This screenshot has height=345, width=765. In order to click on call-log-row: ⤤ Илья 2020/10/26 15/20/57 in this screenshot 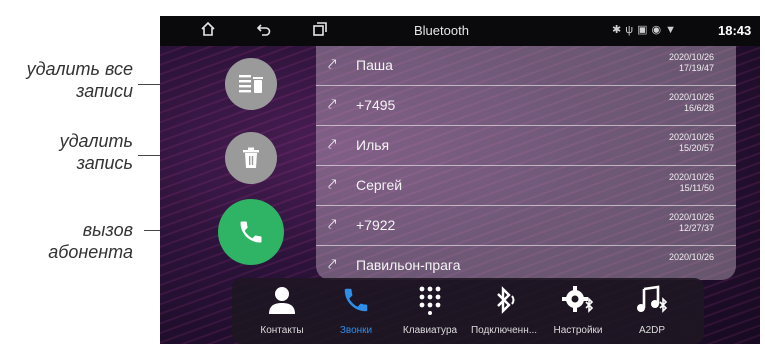, I will do `click(526, 146)`.